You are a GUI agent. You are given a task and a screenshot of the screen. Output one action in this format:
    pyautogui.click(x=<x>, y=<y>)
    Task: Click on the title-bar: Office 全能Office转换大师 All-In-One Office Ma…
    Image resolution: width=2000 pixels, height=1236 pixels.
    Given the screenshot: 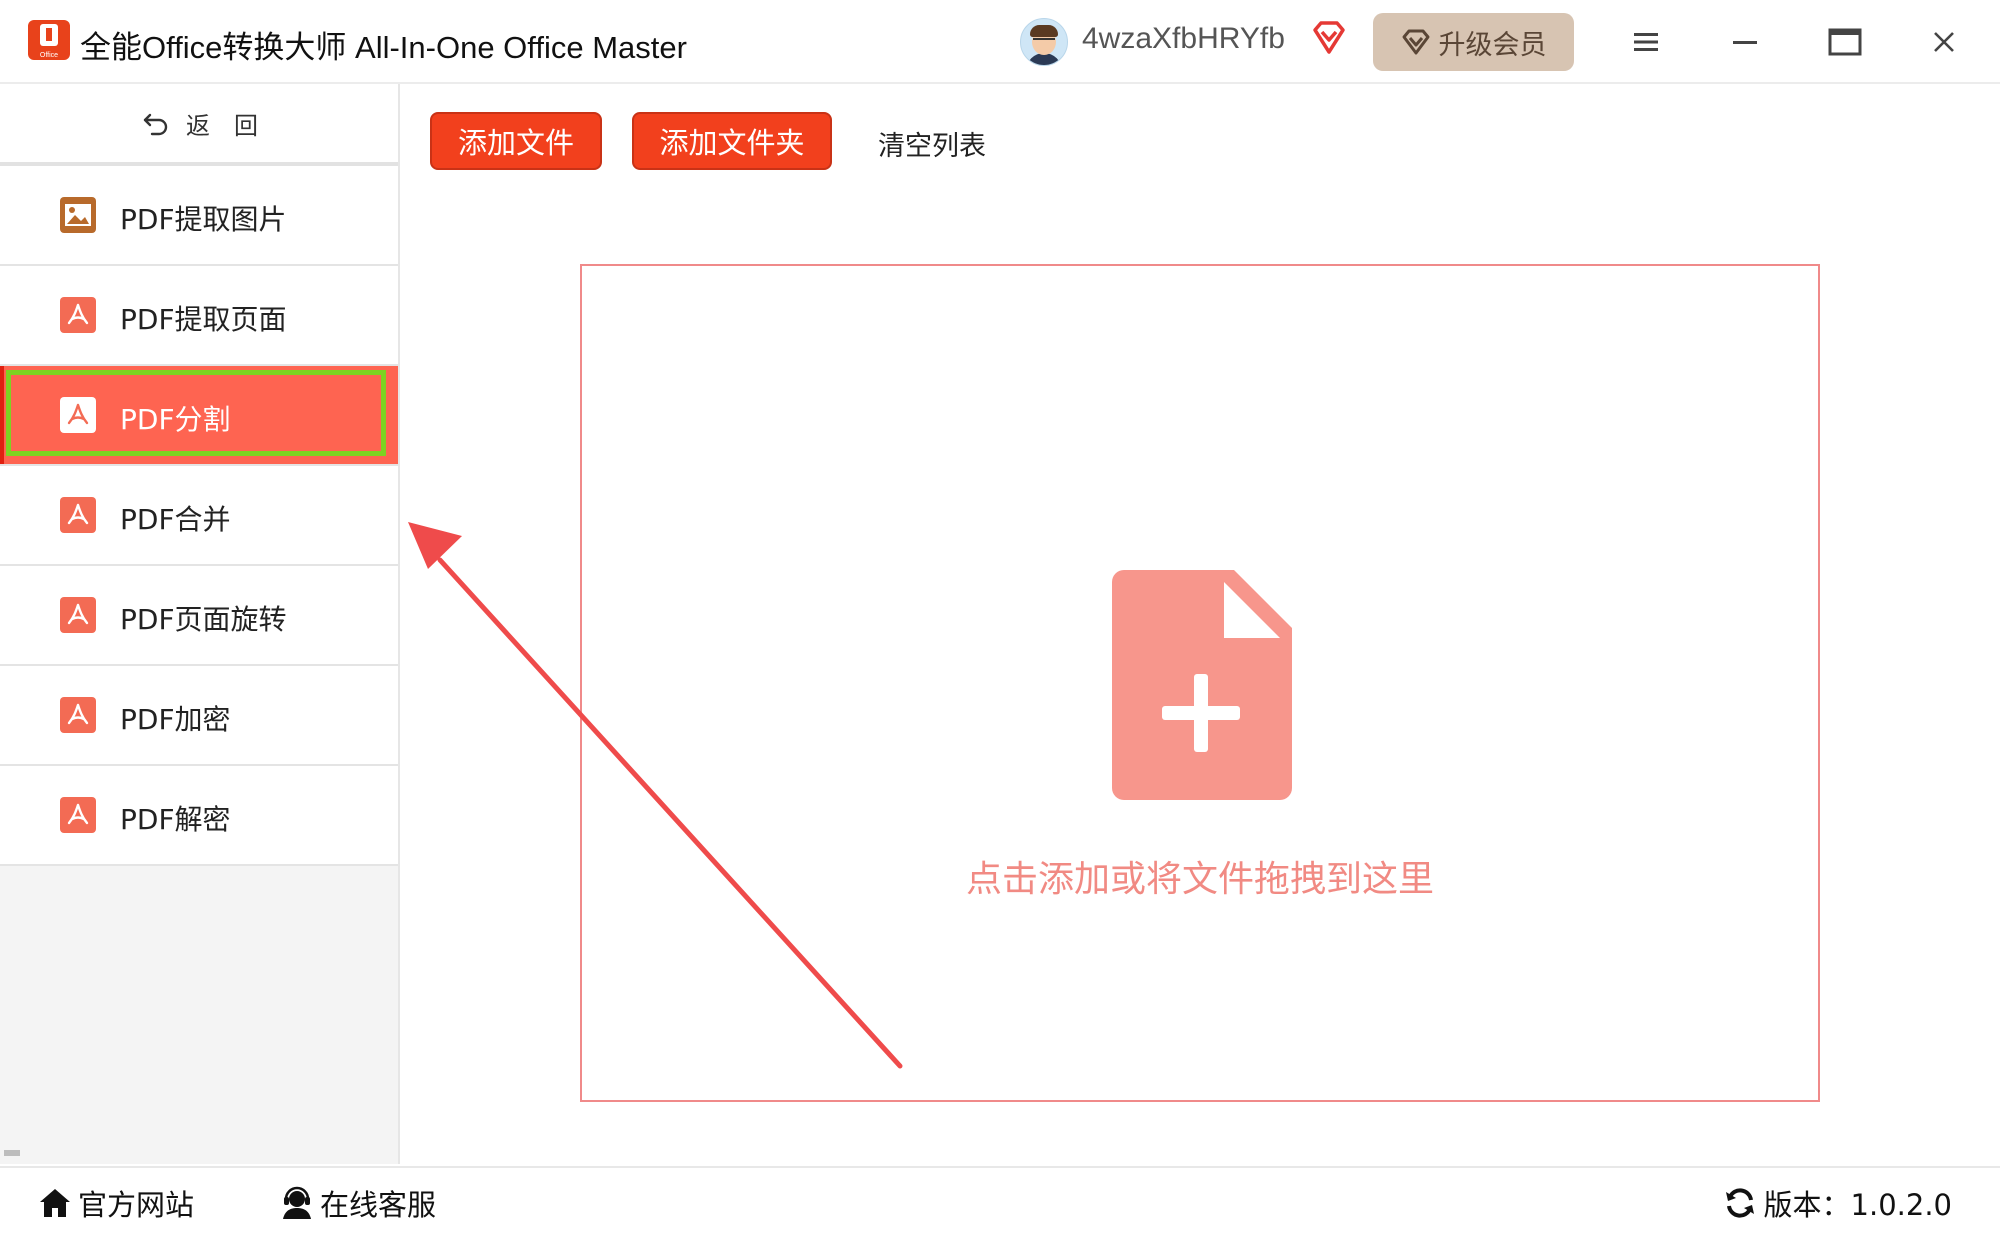 What is the action you would take?
    pyautogui.click(x=1000, y=42)
    